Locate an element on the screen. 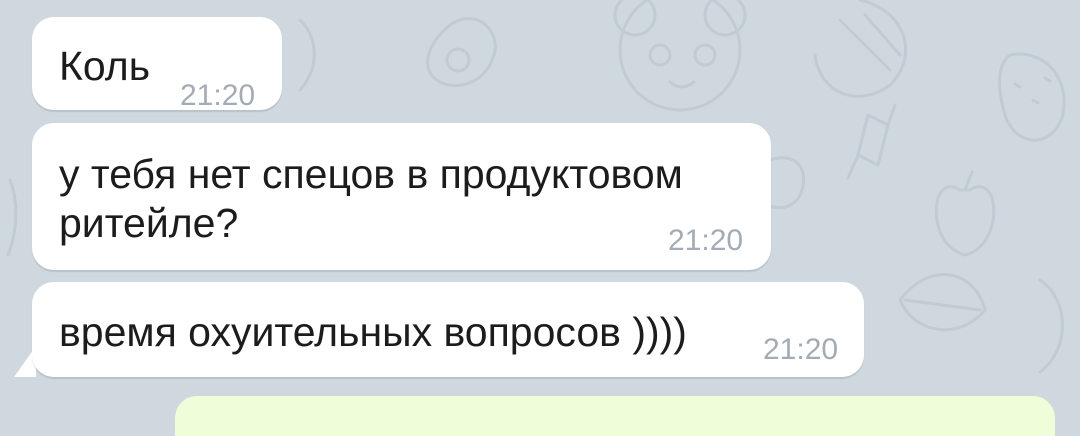 The width and height of the screenshot is (1080, 436). apple-icon is located at coordinates (965, 213).